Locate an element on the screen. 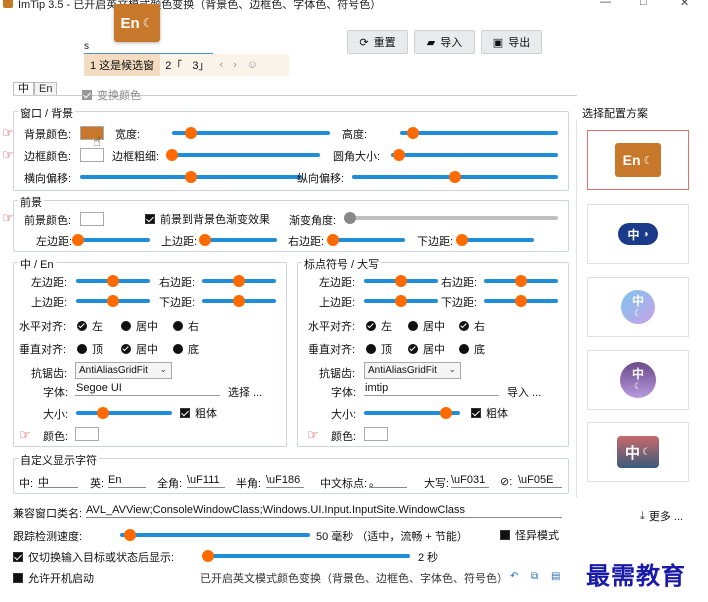 Image resolution: width=708 pixels, height=602 pixels. ime-status-badge: En ☾ is located at coordinates (137, 23).